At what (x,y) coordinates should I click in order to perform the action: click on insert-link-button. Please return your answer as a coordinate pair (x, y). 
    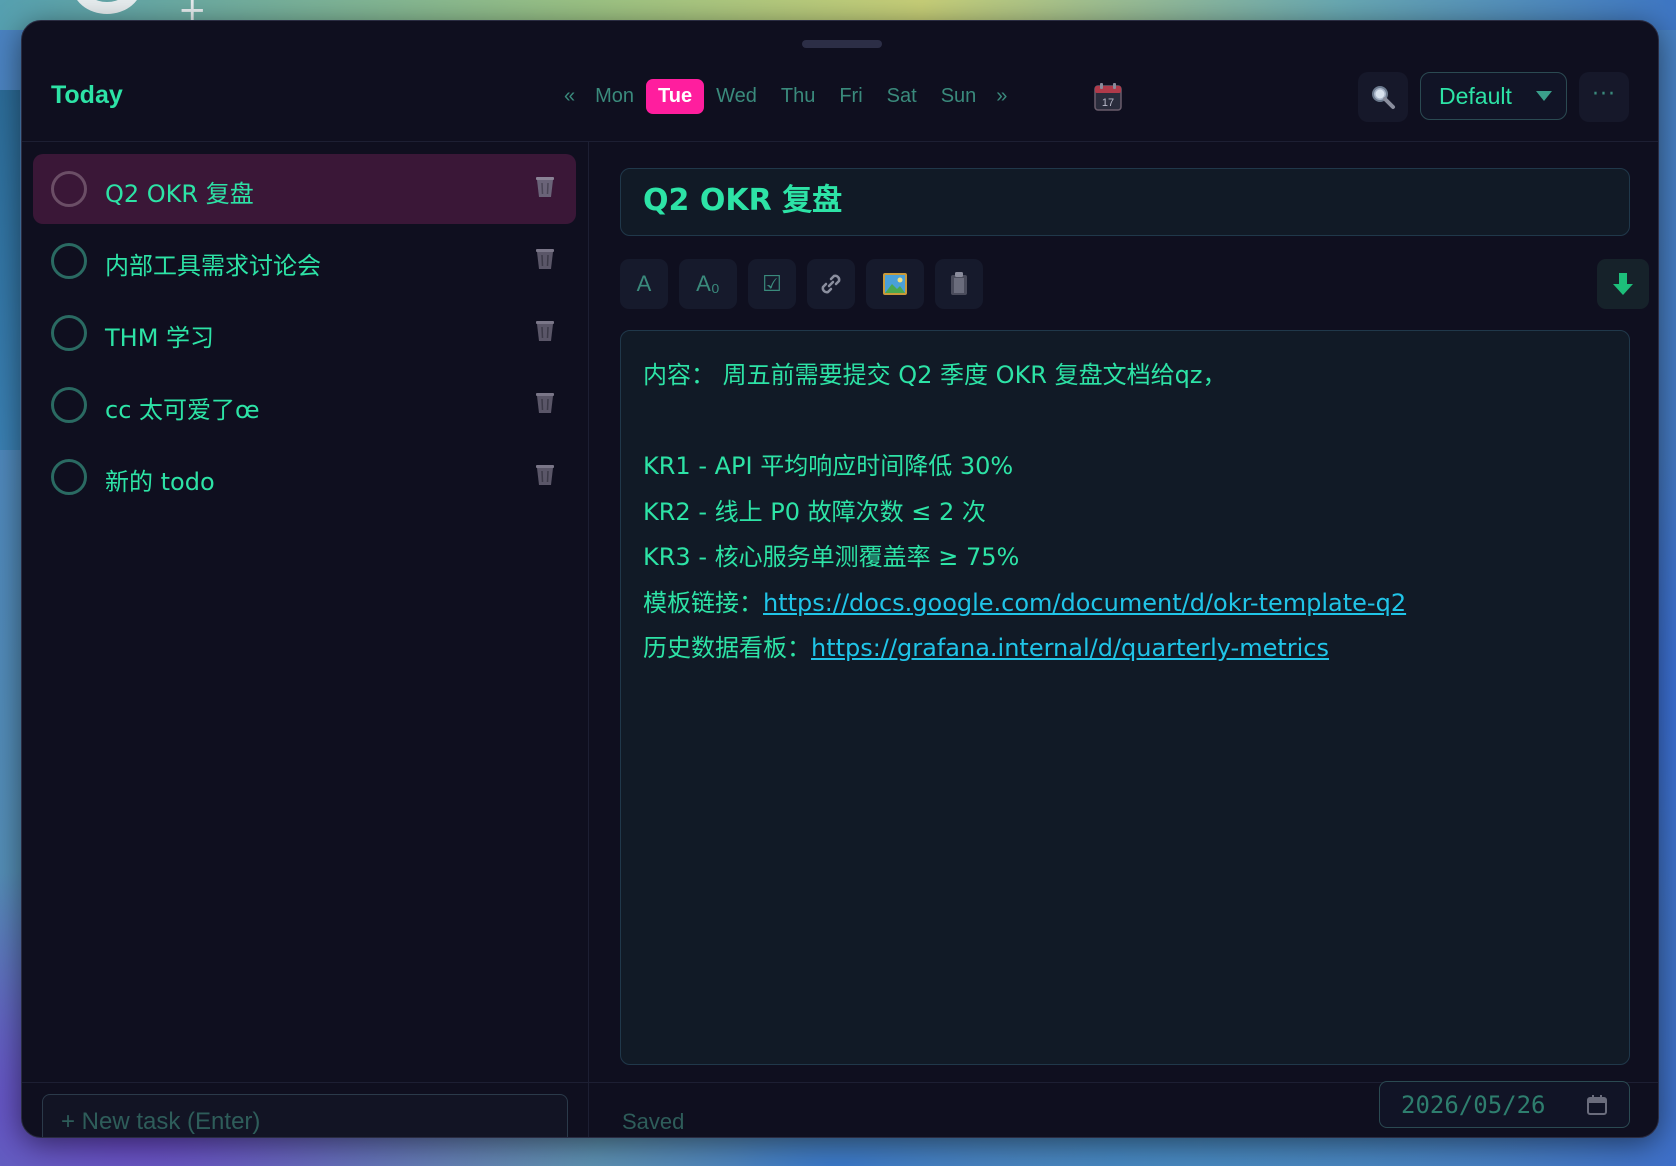
    Looking at the image, I should click on (831, 284).